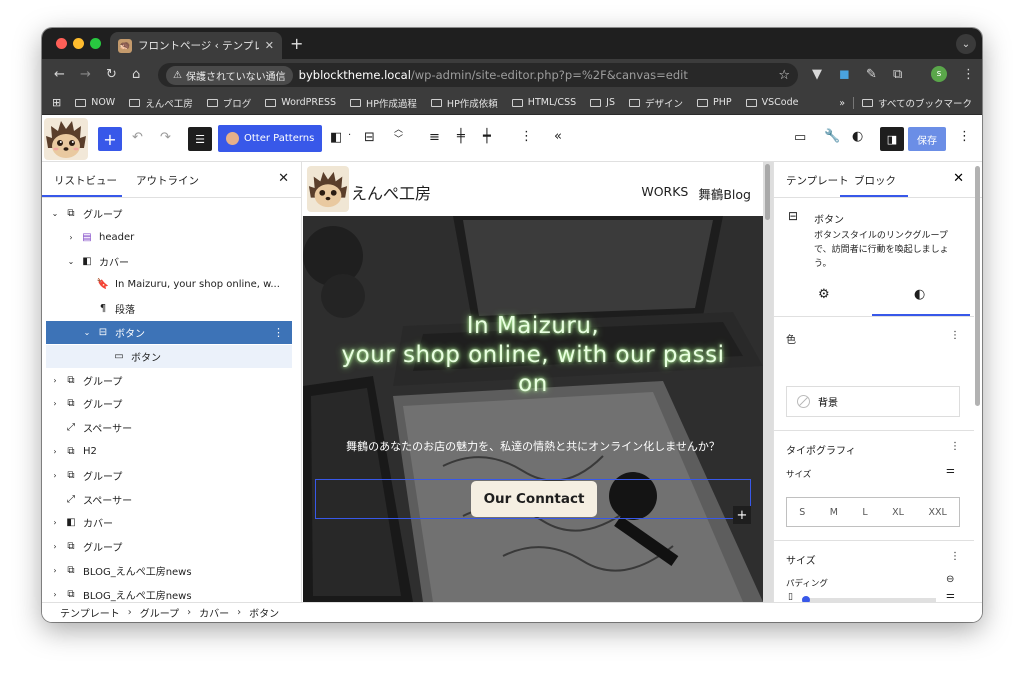 Image resolution: width=1024 pixels, height=678 pixels. Describe the element at coordinates (800, 137) in the screenshot. I see `desktop-preview-icon: ▭` at that location.